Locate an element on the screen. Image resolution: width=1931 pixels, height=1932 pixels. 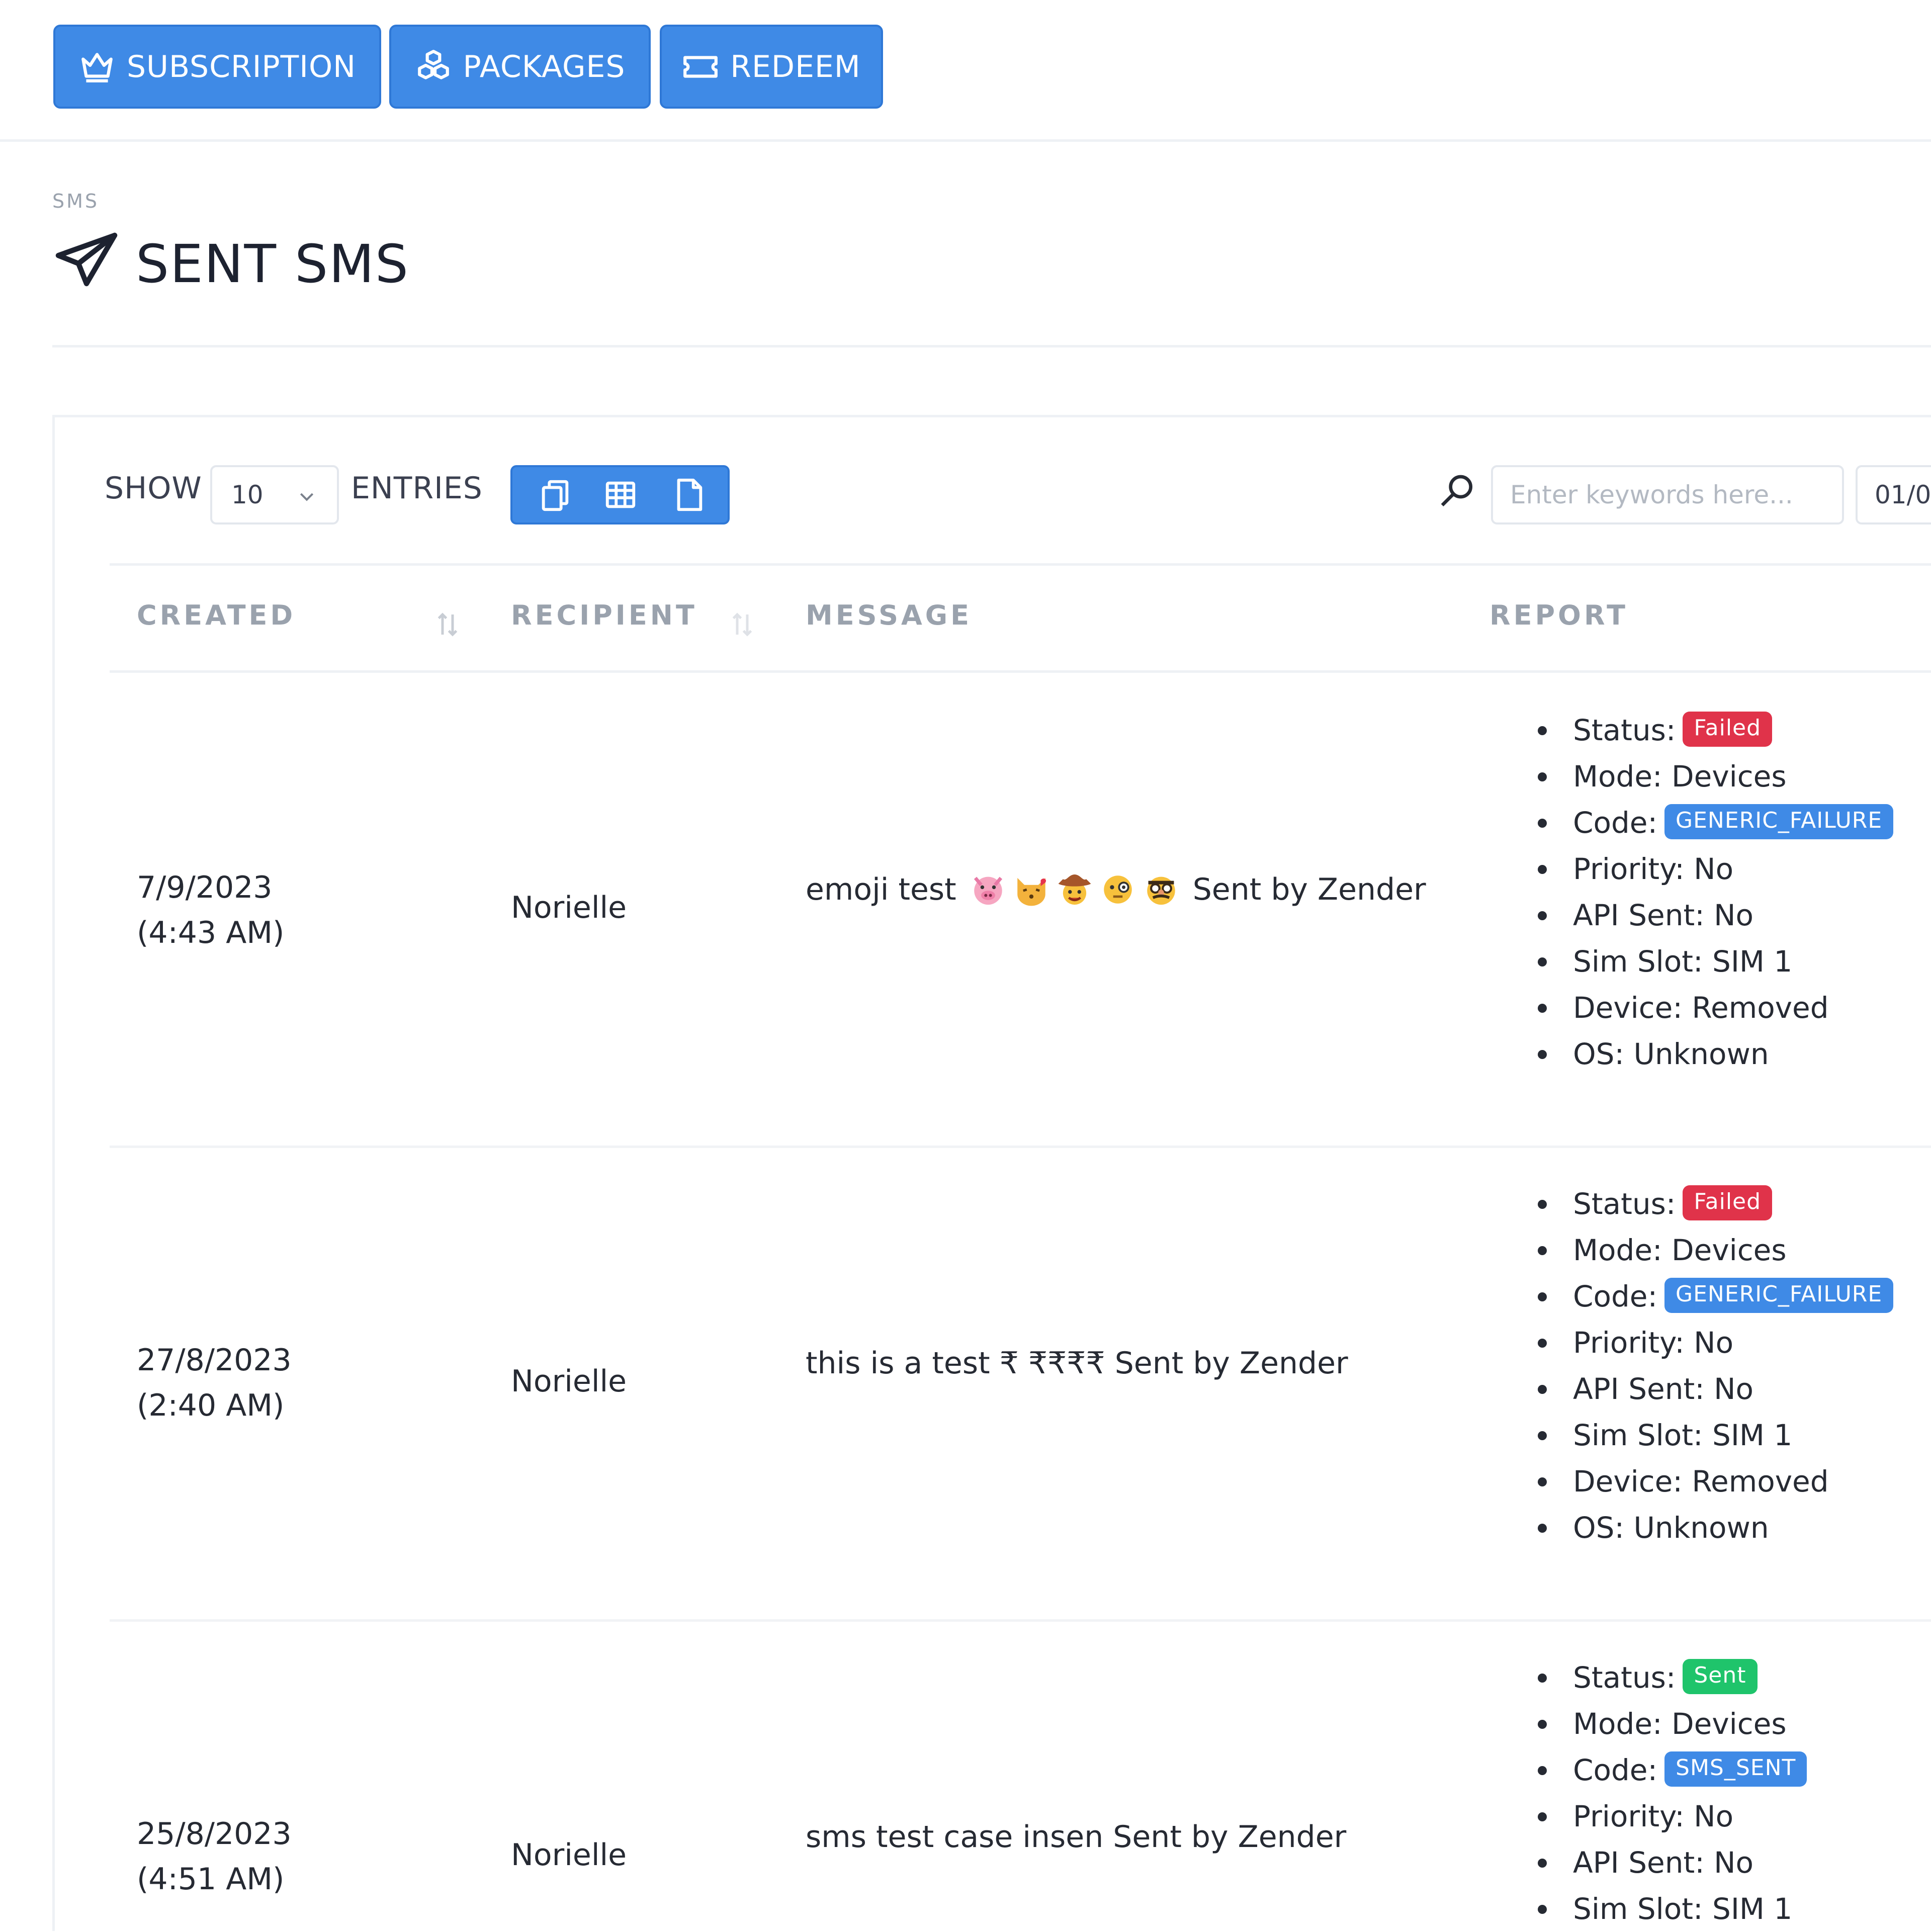
pig-face-emoji is located at coordinates (988, 890).